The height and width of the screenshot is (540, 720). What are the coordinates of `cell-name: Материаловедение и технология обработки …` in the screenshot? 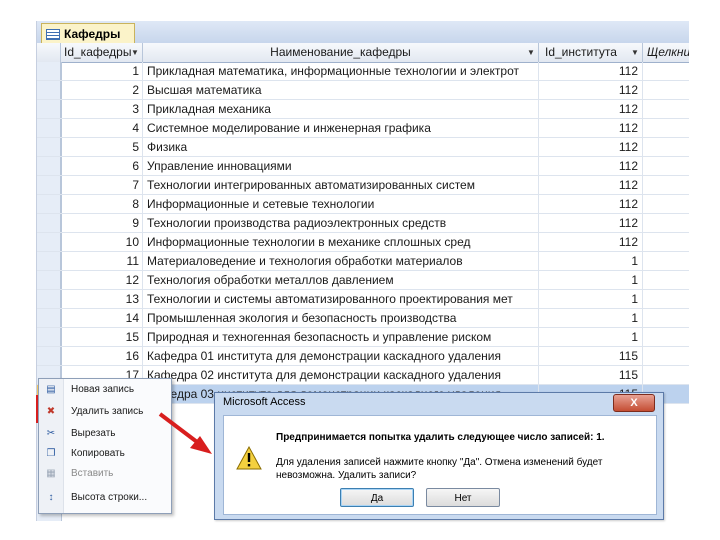 It's located at (341, 261).